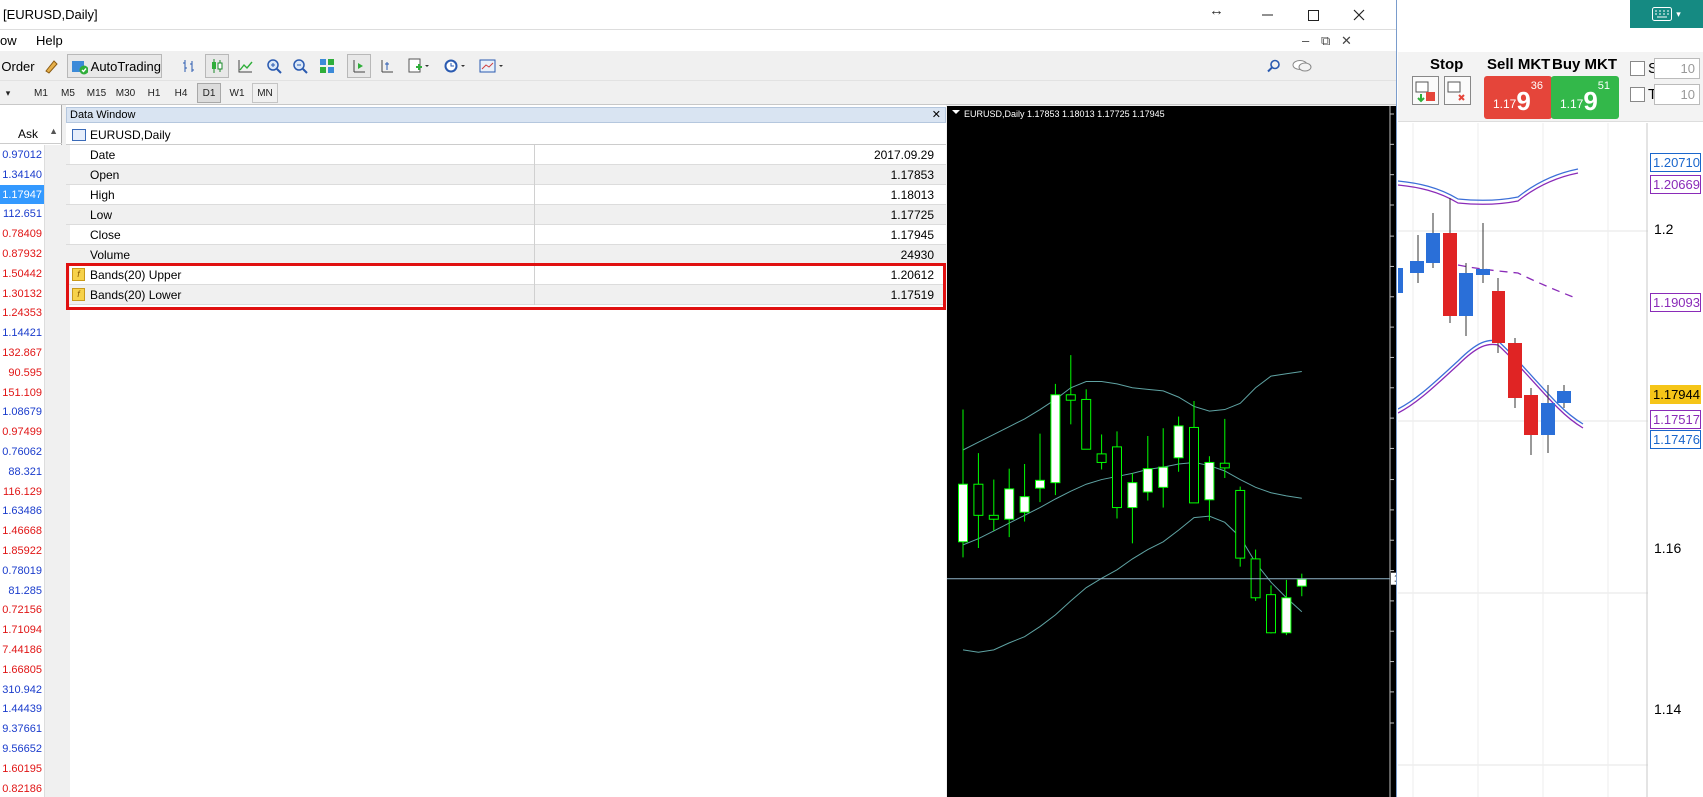 This screenshot has height=797, width=1703. What do you see at coordinates (22, 650) in the screenshot?
I see `market-watch-row: 7.44186` at bounding box center [22, 650].